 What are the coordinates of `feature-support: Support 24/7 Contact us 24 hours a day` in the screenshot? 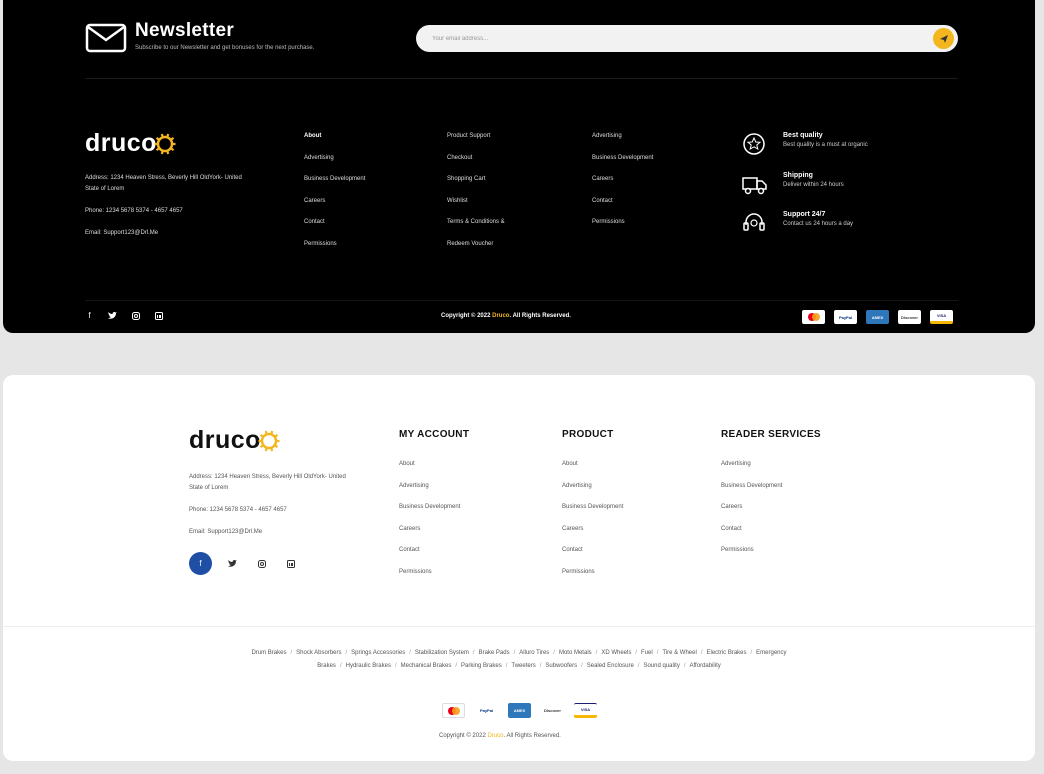 It's located at (841, 223).